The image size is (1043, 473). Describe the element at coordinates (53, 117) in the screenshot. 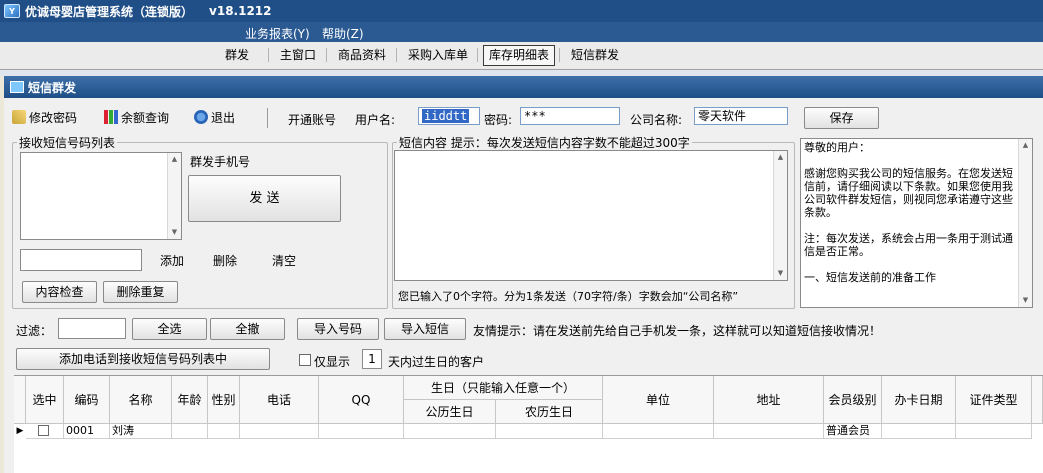

I see `change-password-label: 修改密码` at that location.